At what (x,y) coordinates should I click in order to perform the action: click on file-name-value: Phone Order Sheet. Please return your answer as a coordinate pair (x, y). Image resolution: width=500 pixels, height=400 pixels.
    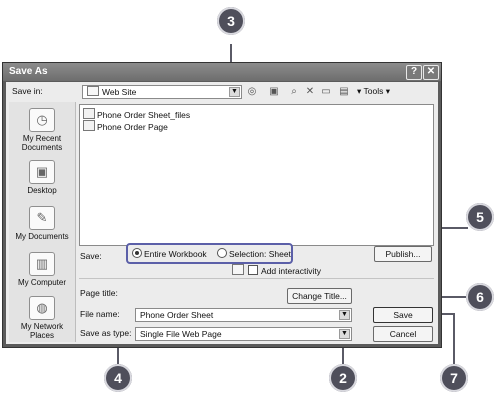
    Looking at the image, I should click on (177, 315).